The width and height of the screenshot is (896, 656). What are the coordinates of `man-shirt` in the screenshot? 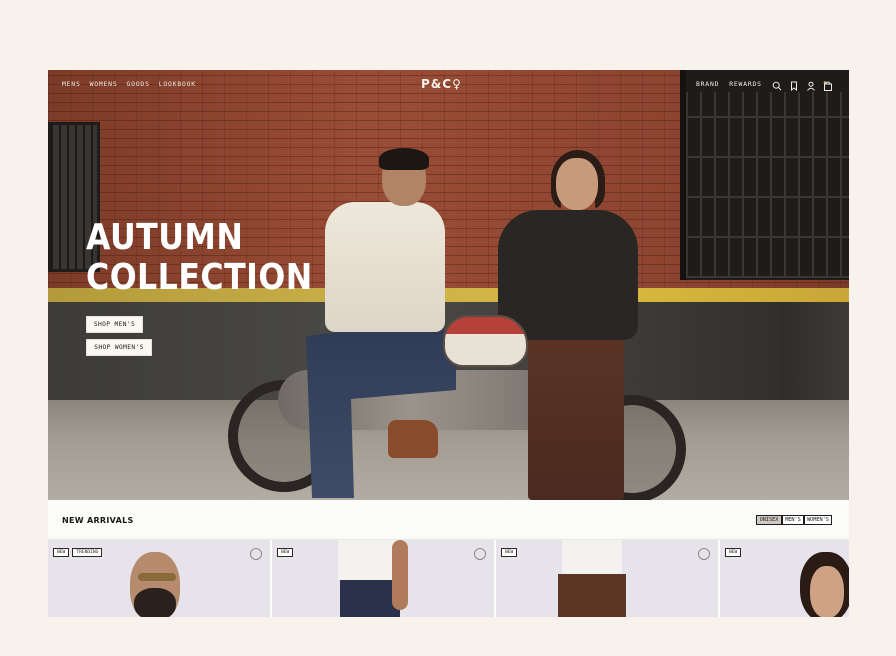 It's located at (385, 267).